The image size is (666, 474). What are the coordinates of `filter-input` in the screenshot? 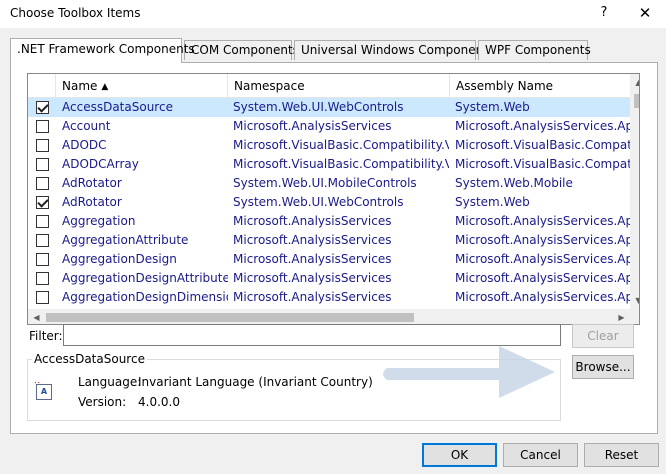 It's located at (312, 335).